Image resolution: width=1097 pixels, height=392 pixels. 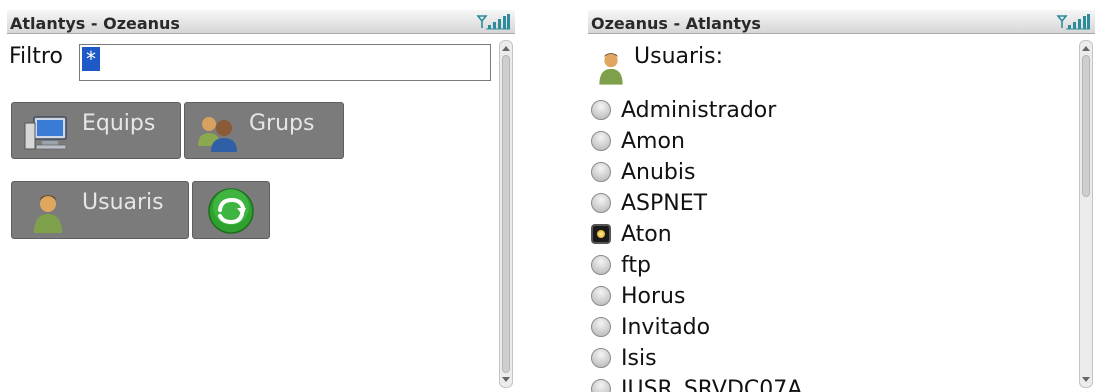 I want to click on user-item-selected: Aton, so click(x=828, y=234).